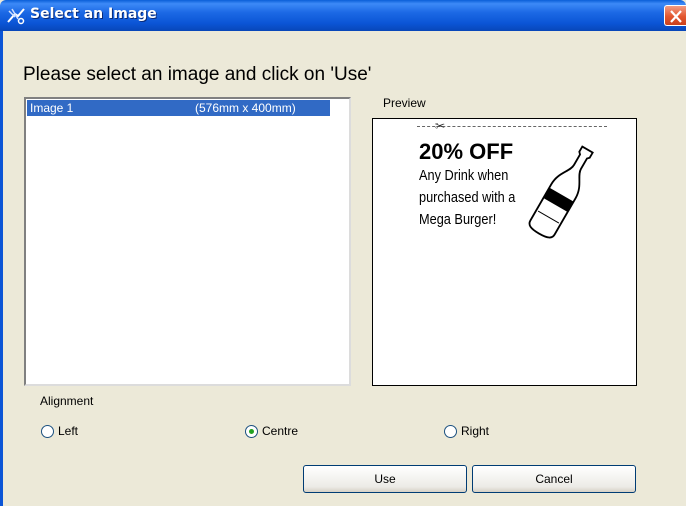 This screenshot has height=506, width=686. Describe the element at coordinates (554, 479) in the screenshot. I see `cancel-button: Cancel` at that location.